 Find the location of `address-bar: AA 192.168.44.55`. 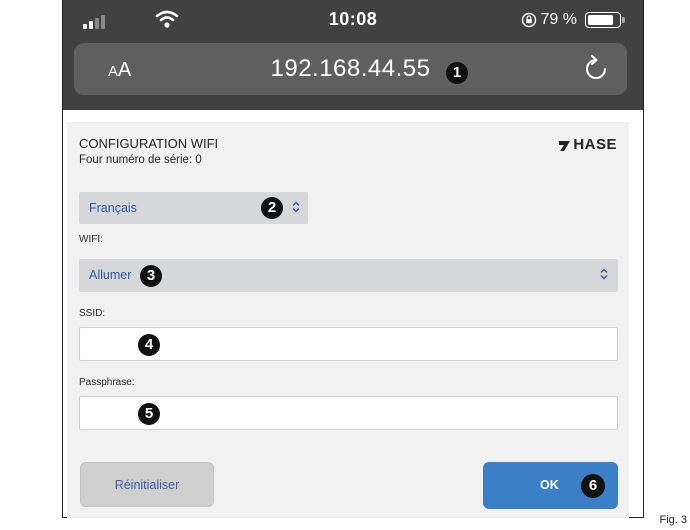

address-bar: AA 192.168.44.55 is located at coordinates (350, 69).